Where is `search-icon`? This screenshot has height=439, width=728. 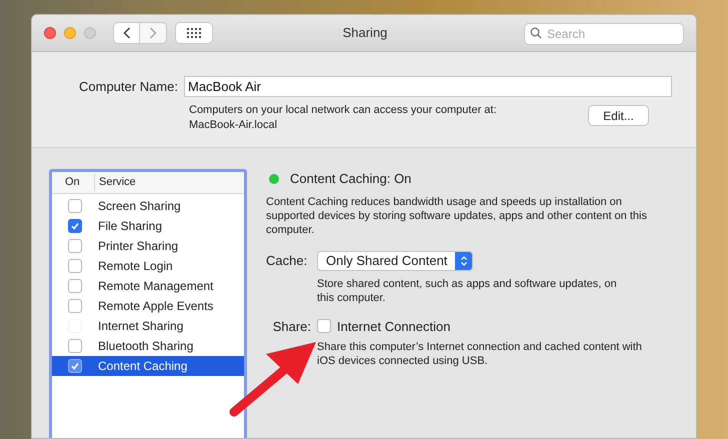 search-icon is located at coordinates (536, 33).